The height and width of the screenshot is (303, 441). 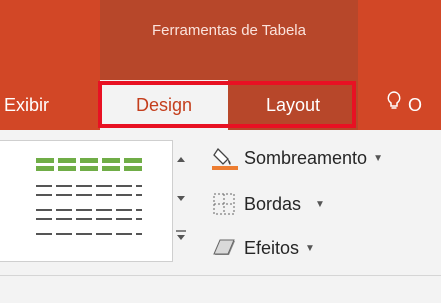 I want to click on borders-button: Bordas ▼, so click(x=267, y=204).